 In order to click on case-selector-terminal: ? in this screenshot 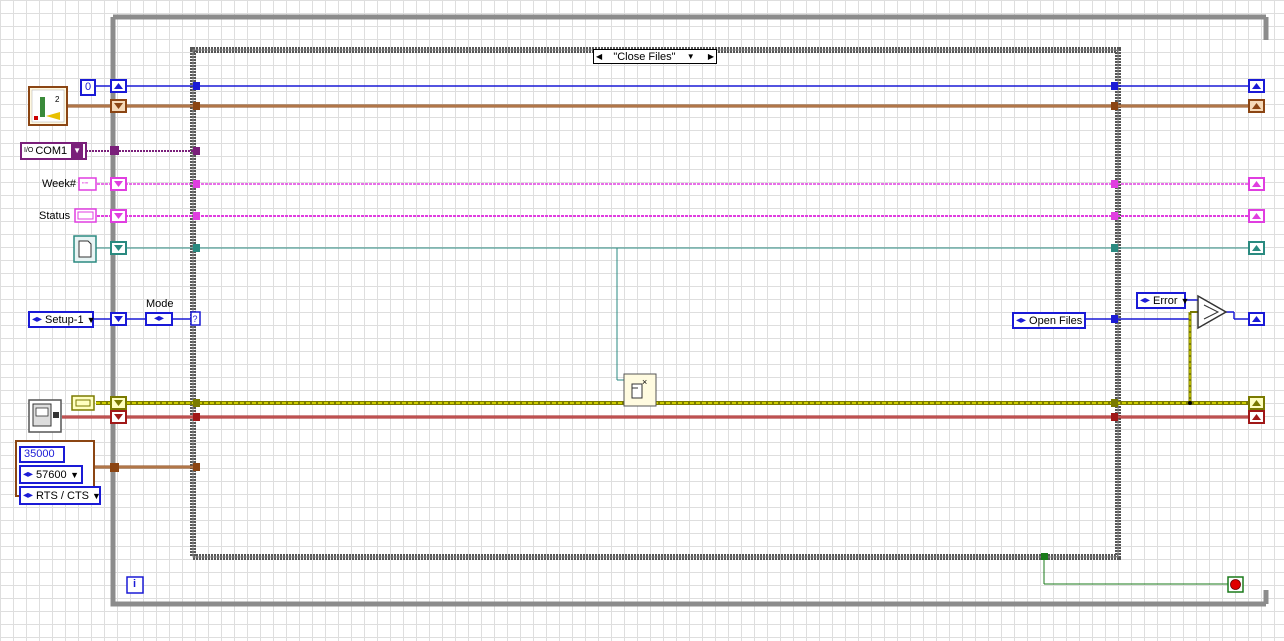, I will do `click(195, 318)`.